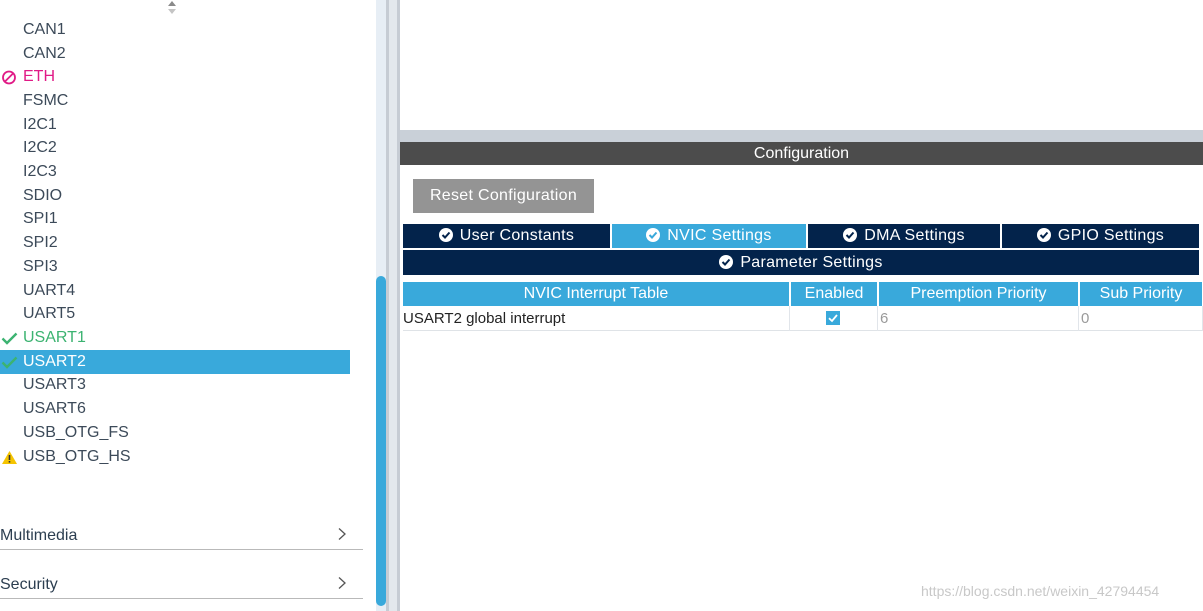 The height and width of the screenshot is (611, 1203). What do you see at coordinates (40, 147) in the screenshot?
I see `peripheral-label: I2C2` at bounding box center [40, 147].